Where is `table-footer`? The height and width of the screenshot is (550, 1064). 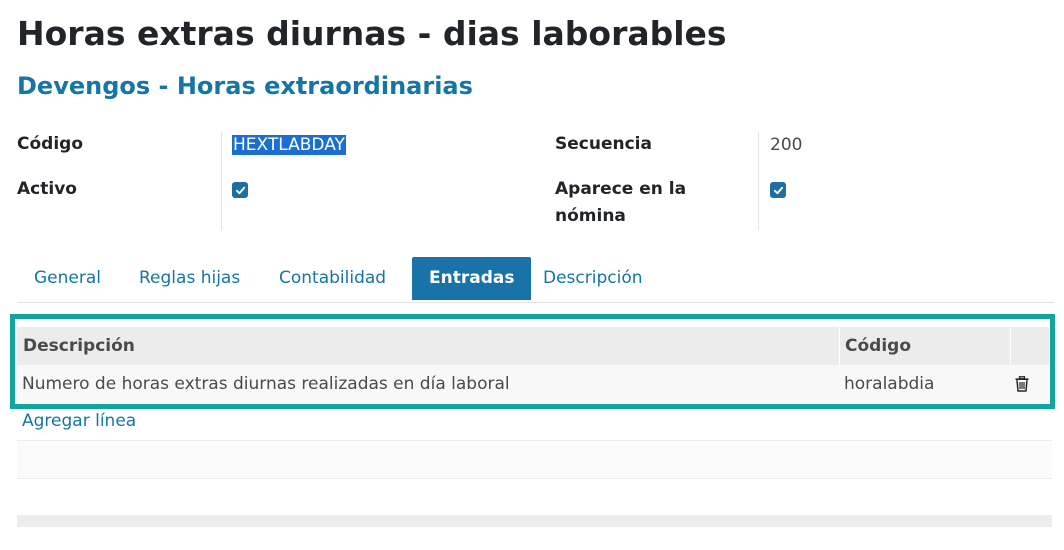
table-footer is located at coordinates (534, 521).